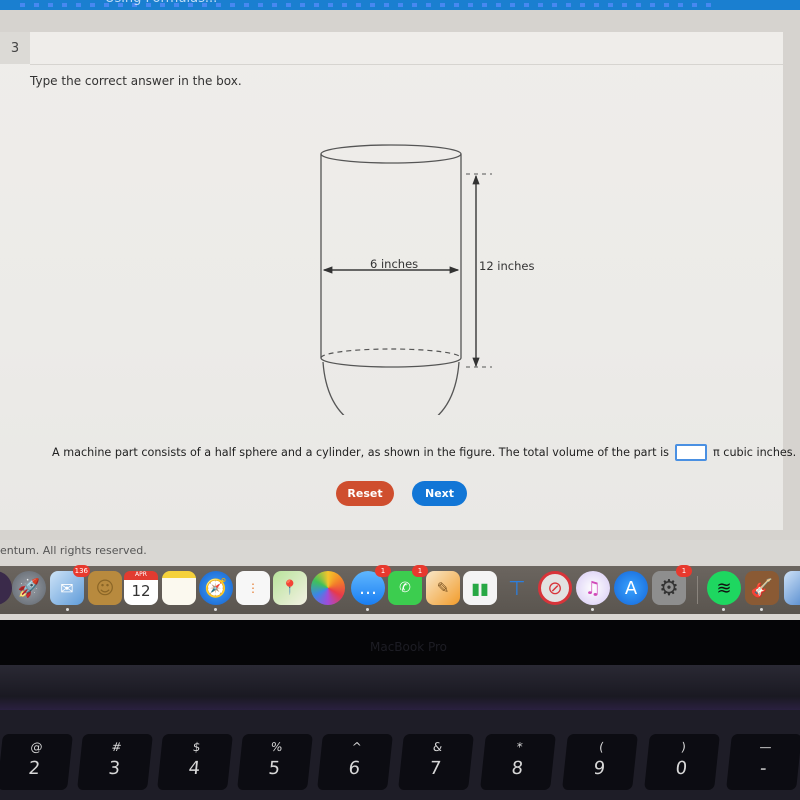 This screenshot has height=800, width=800. I want to click on laptop-hinge, so click(400, 687).